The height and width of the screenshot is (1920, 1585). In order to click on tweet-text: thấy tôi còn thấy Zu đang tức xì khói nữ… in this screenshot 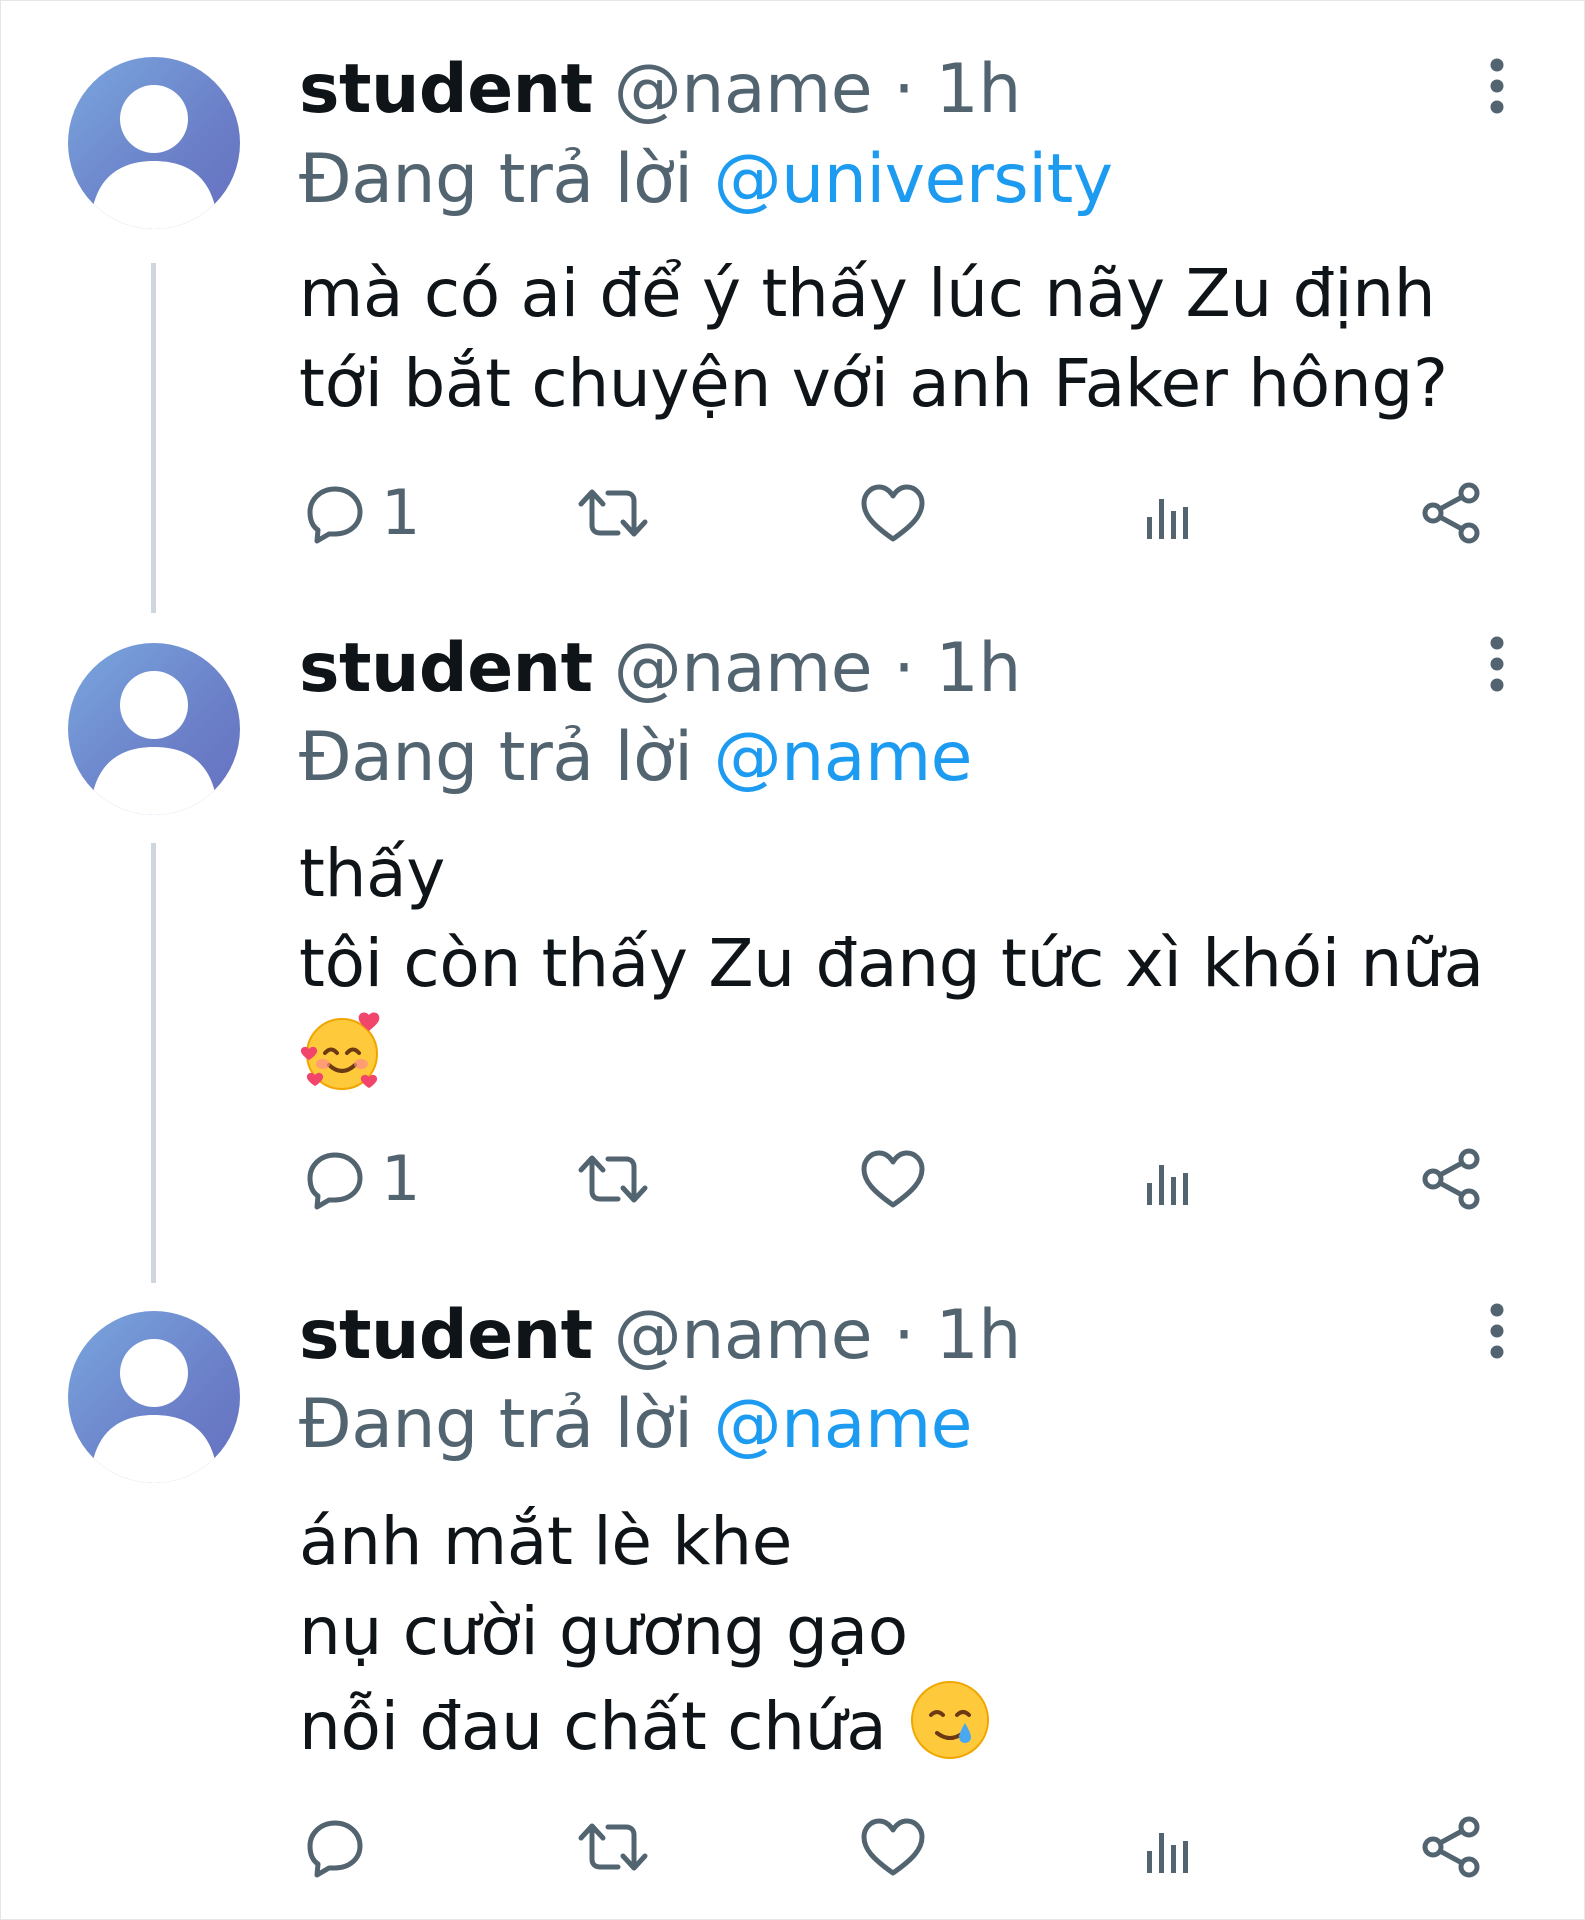, I will do `click(891, 964)`.